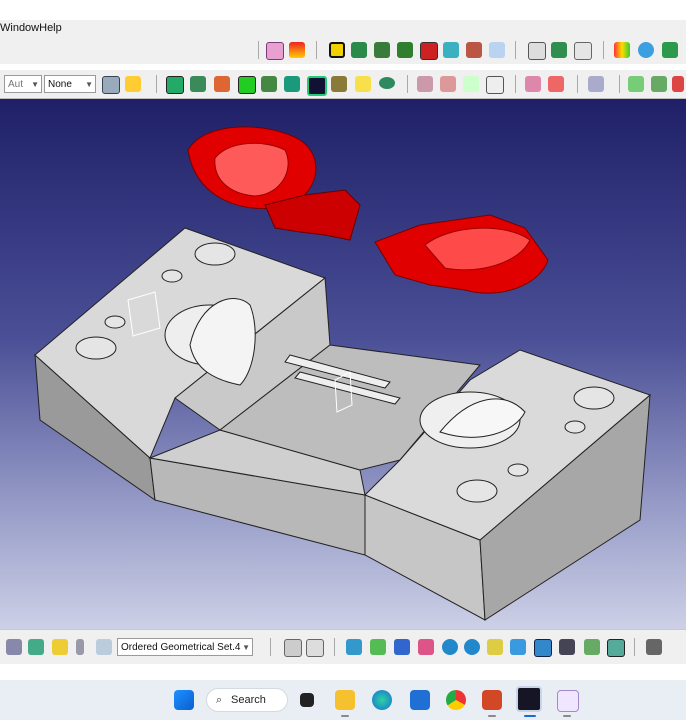 The height and width of the screenshot is (720, 686). I want to click on font-combo: Aut ▼, so click(23, 84).